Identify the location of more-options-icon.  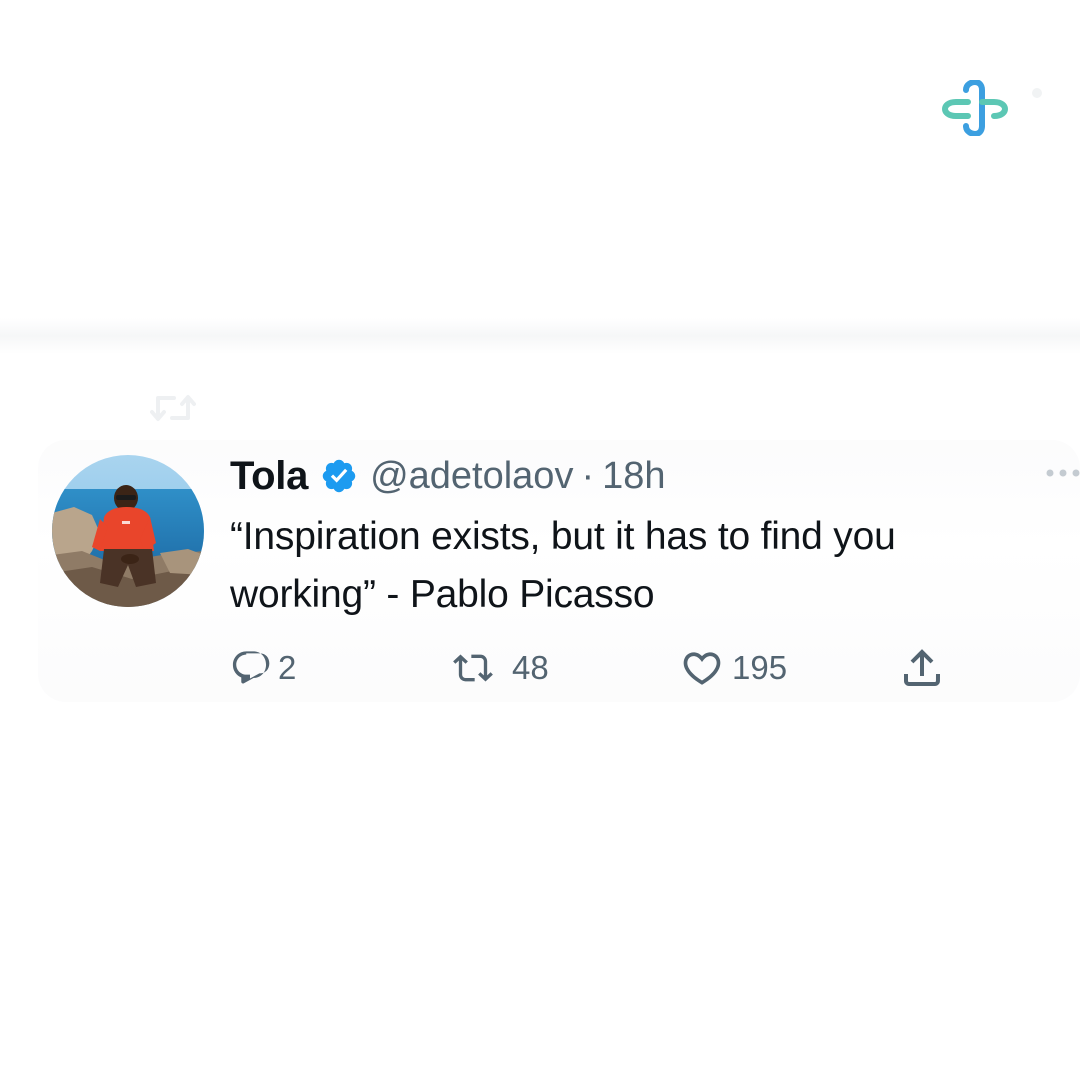
(1062, 473).